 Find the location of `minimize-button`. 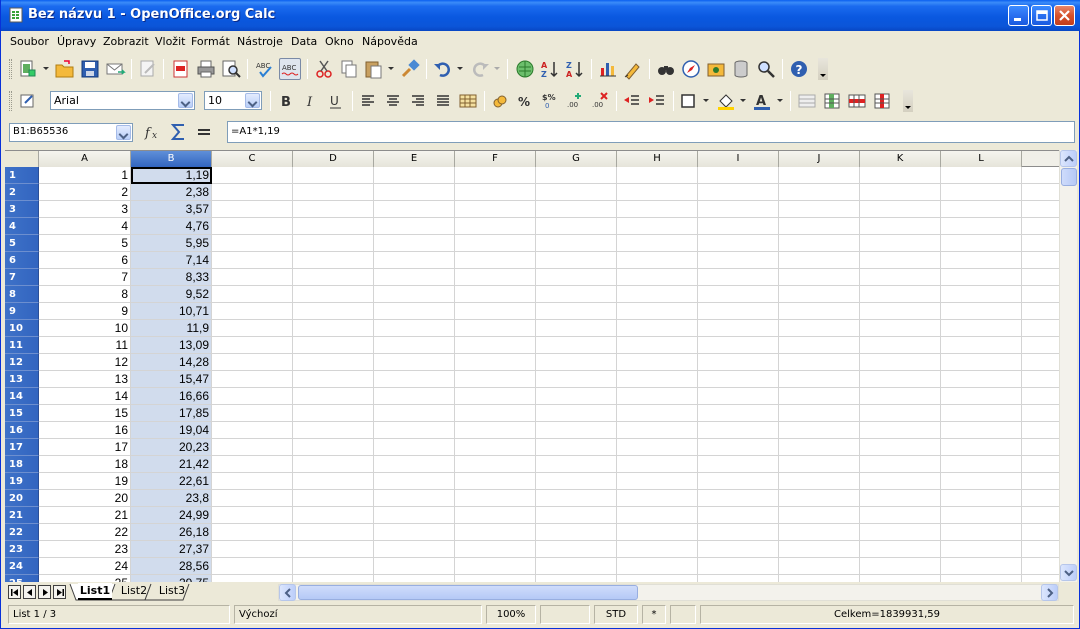

minimize-button is located at coordinates (1018, 15).